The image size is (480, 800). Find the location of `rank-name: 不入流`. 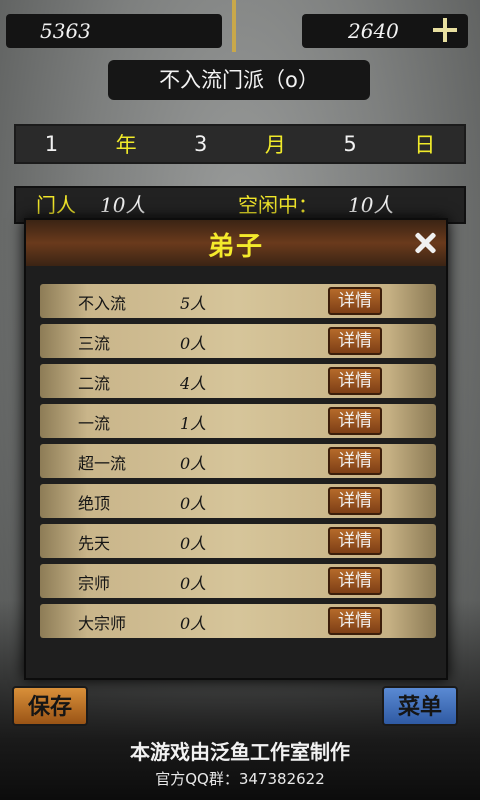

rank-name: 不入流 is located at coordinates (102, 303).